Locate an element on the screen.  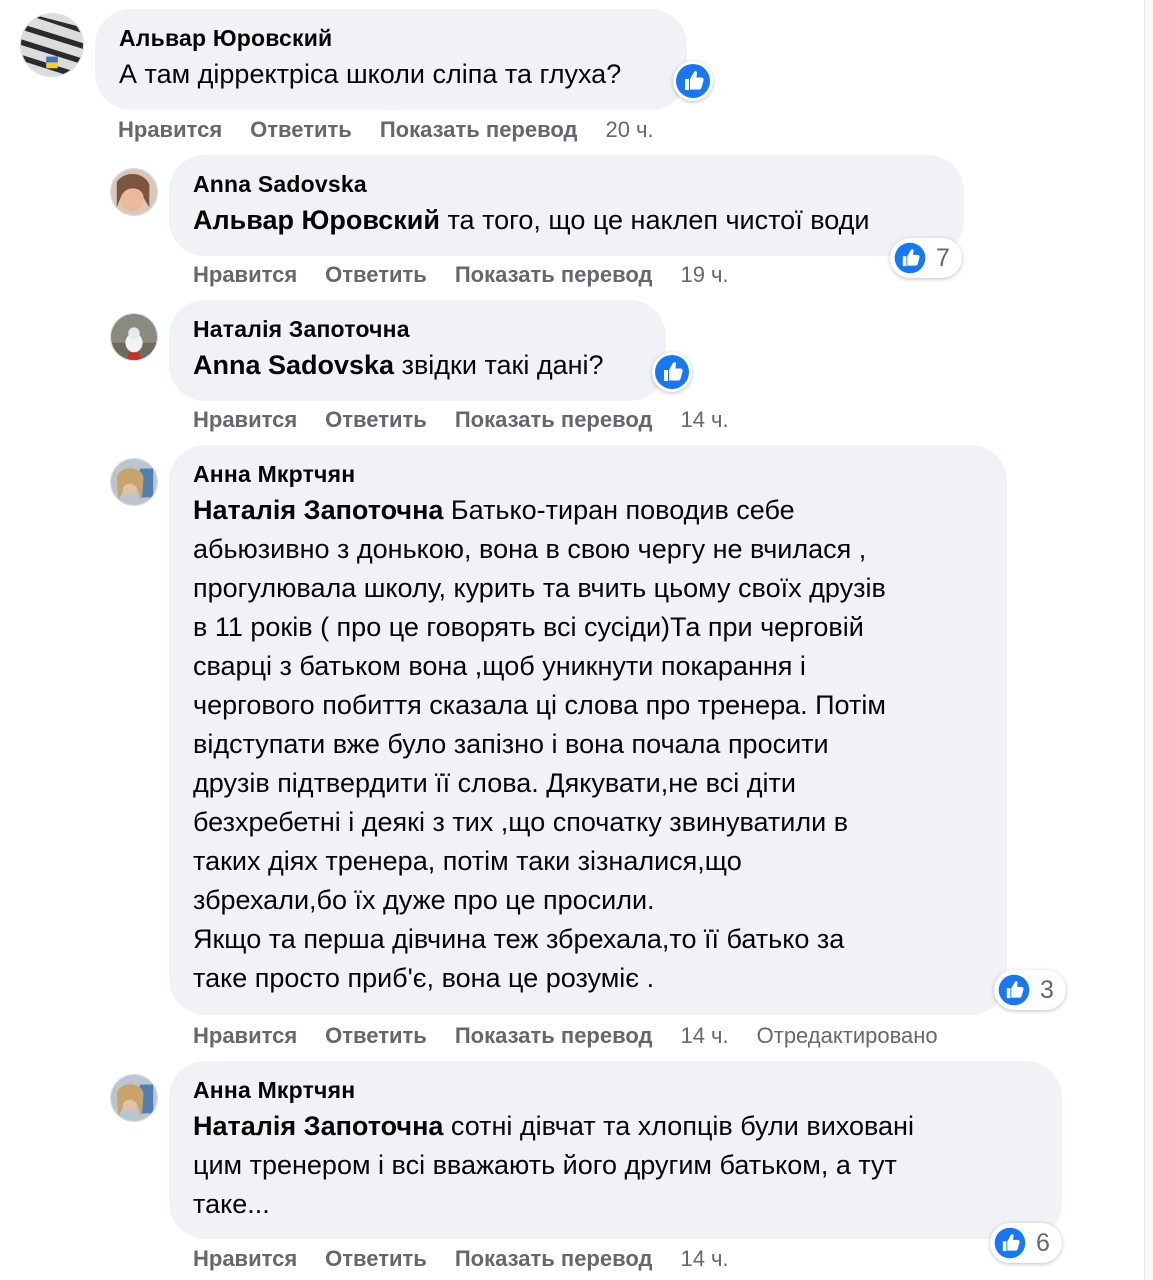
avatar-nataliia is located at coordinates (134, 337).